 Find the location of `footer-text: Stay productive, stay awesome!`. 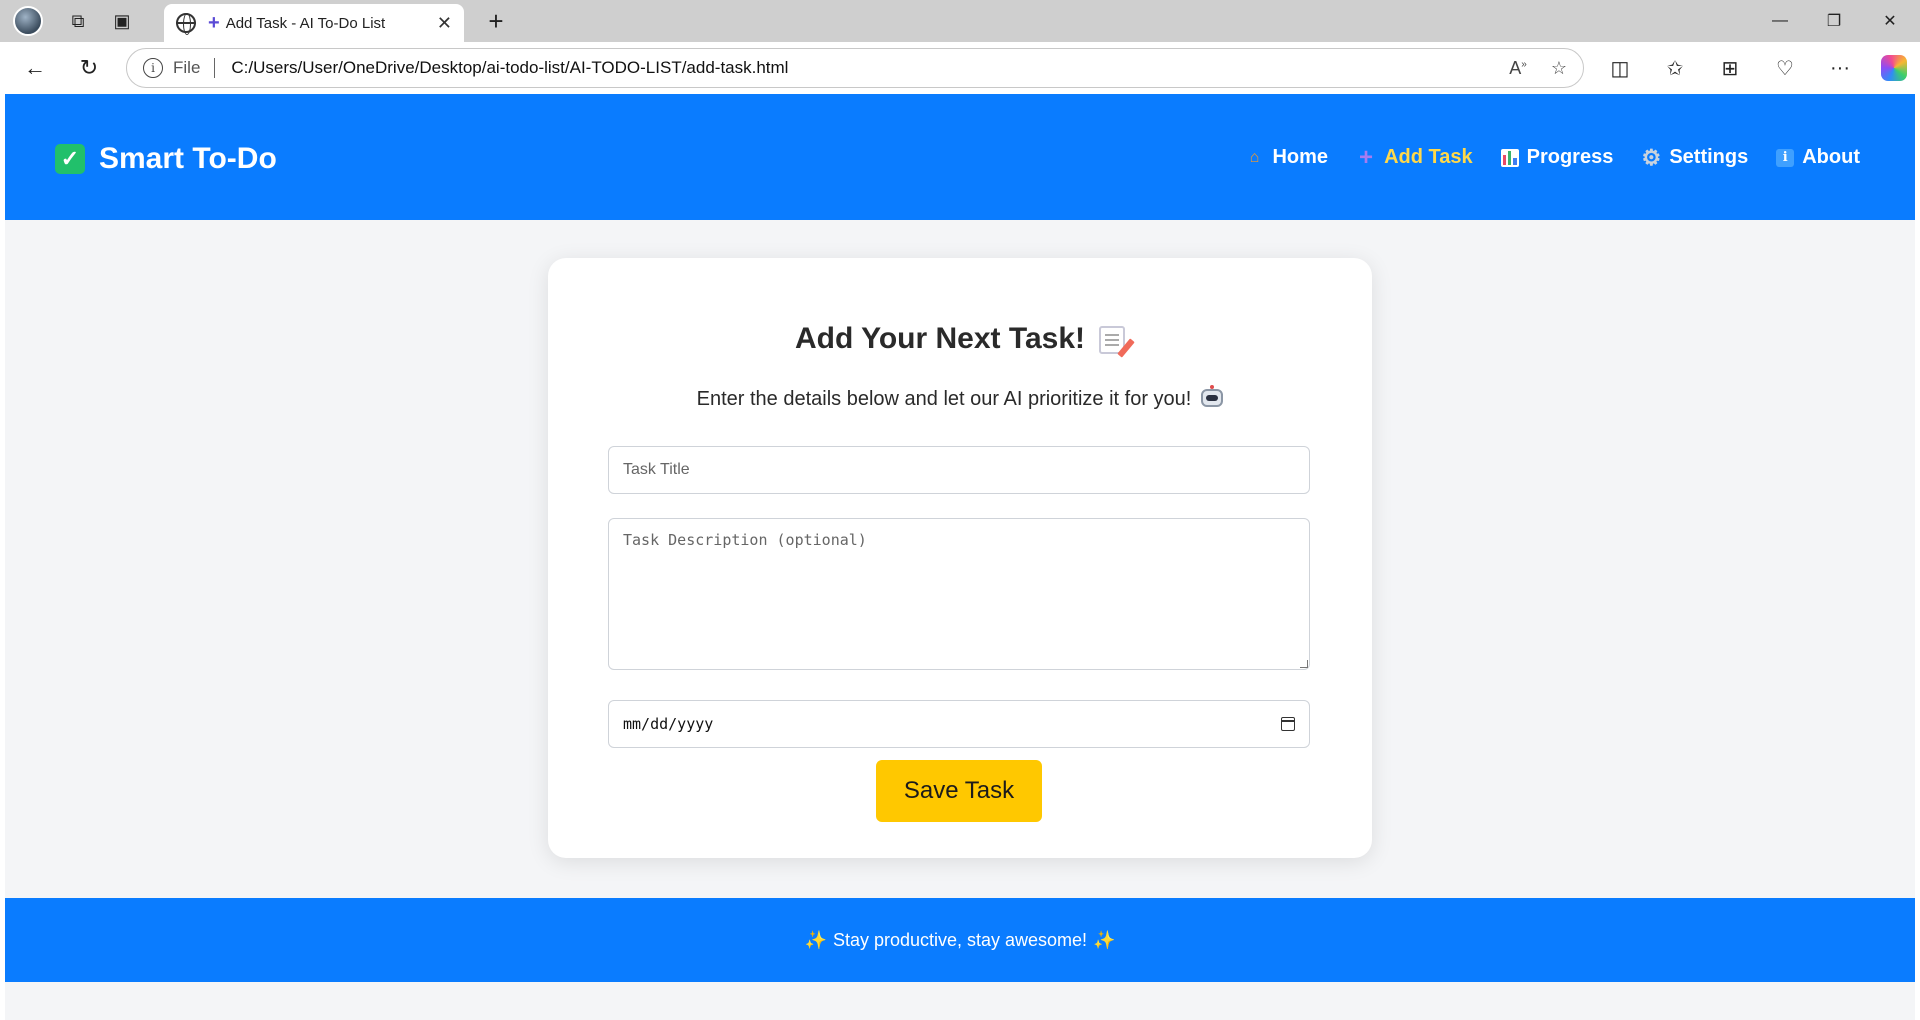

footer-text: Stay productive, stay awesome! is located at coordinates (960, 939).